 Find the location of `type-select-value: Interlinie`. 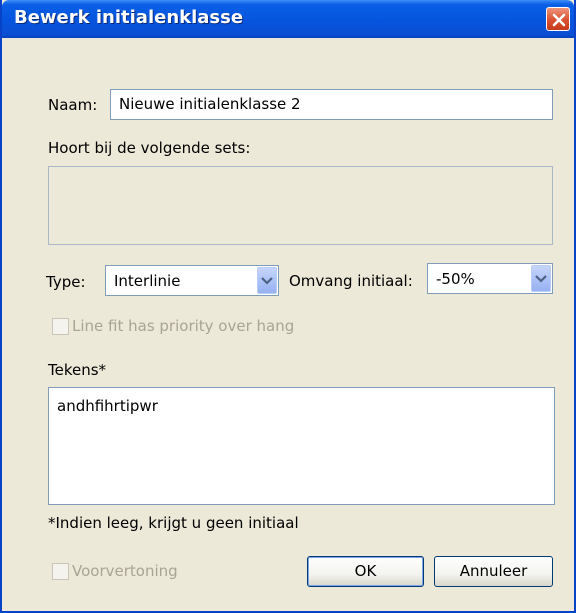

type-select-value: Interlinie is located at coordinates (147, 281).